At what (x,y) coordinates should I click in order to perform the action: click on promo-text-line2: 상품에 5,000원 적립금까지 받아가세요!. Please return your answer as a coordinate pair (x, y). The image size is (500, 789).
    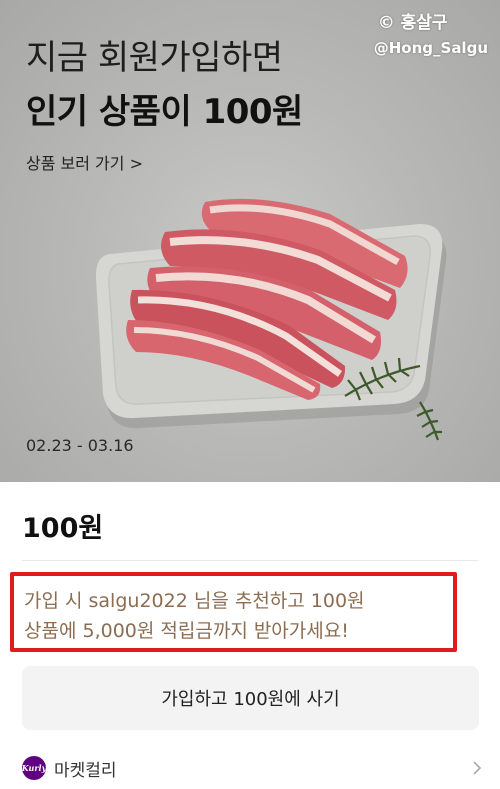
    Looking at the image, I should click on (186, 631).